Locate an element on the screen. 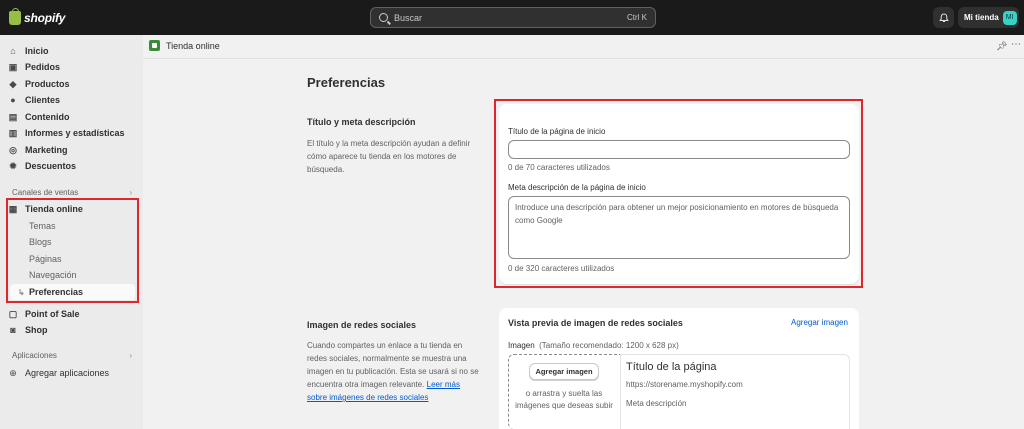  sidebar-item-descuentos: ✹ Descuentos is located at coordinates (72, 166).